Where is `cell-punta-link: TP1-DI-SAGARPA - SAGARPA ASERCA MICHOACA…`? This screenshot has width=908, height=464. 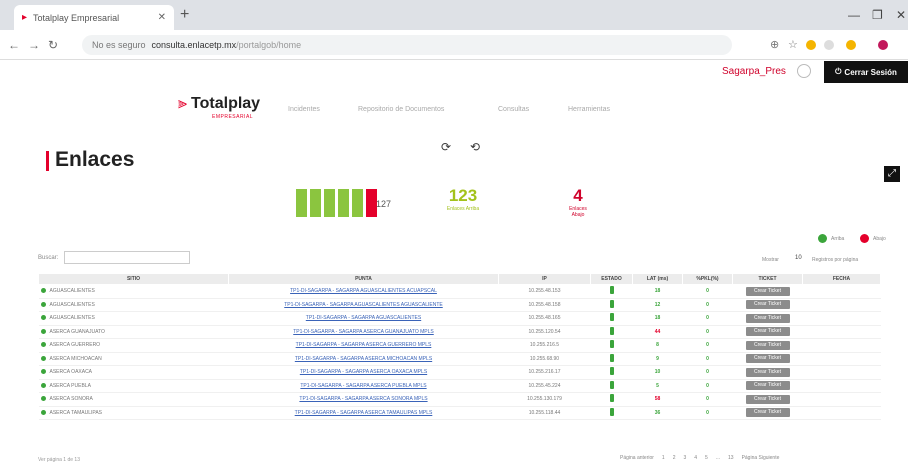 cell-punta-link: TP1-DI-SAGARPA - SAGARPA ASERCA MICHOACA… is located at coordinates (363, 359).